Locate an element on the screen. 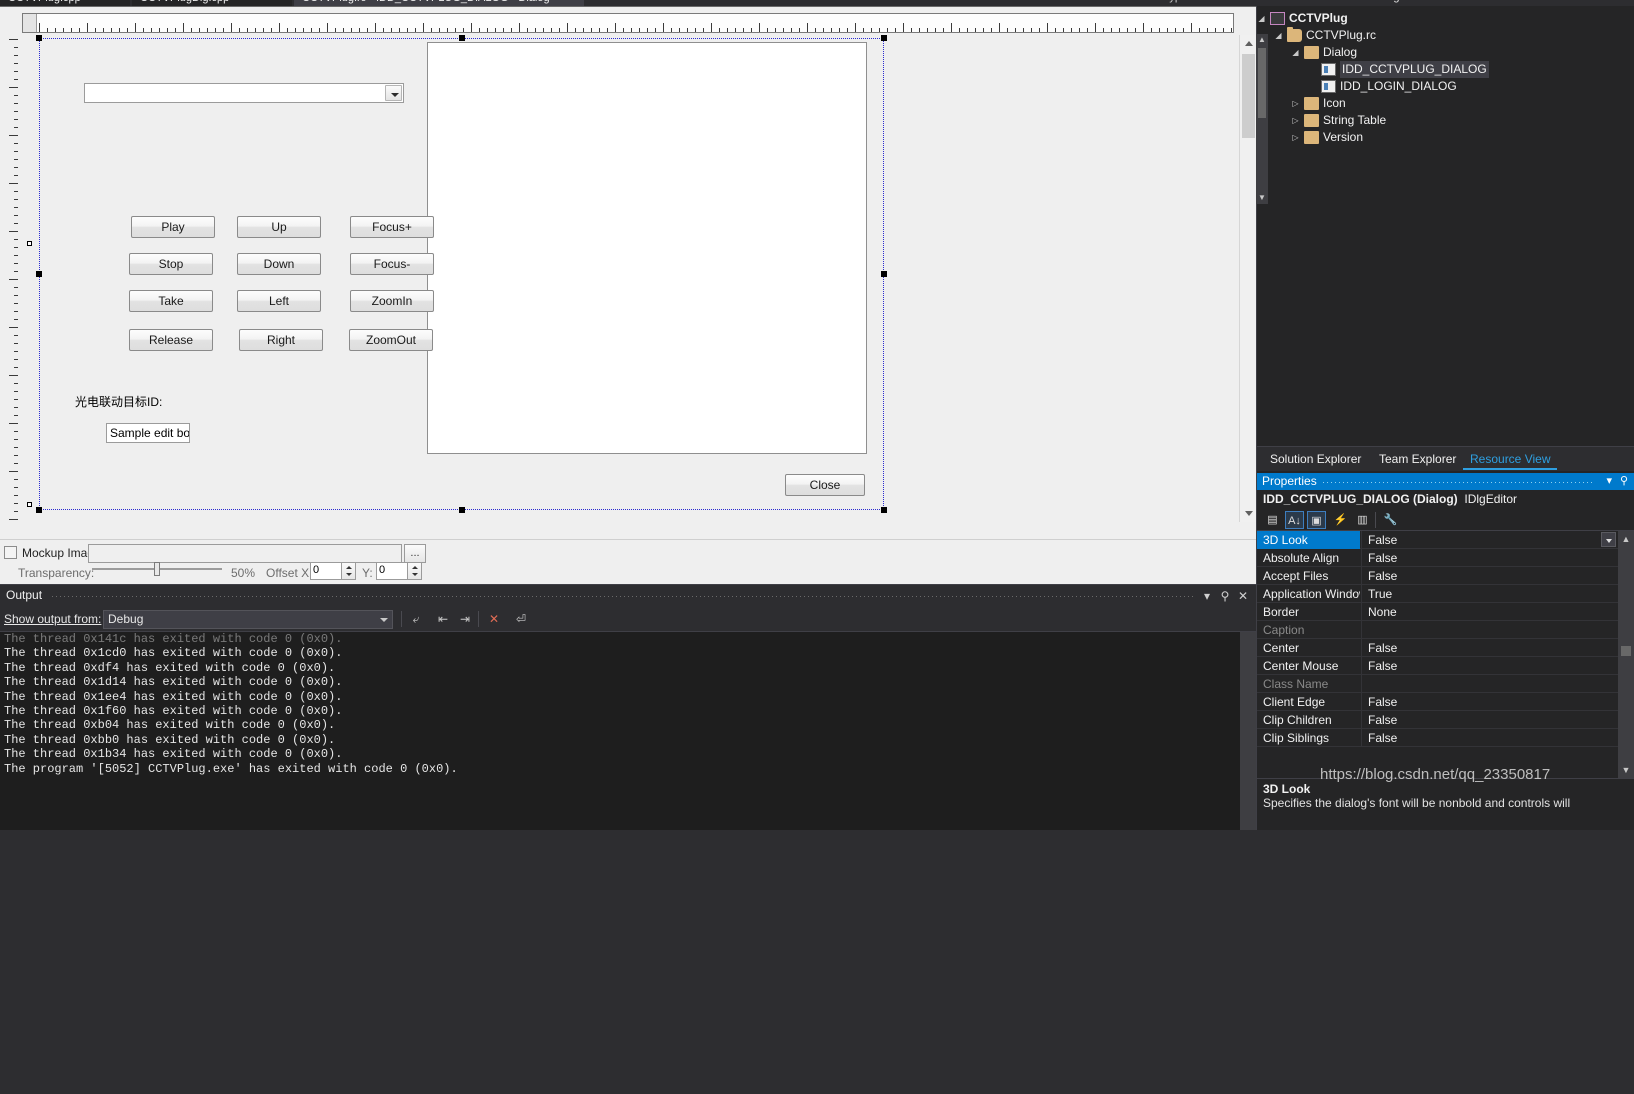 The image size is (1634, 1094). properties-dropdown-icon: ▾ is located at coordinates (1609, 480).